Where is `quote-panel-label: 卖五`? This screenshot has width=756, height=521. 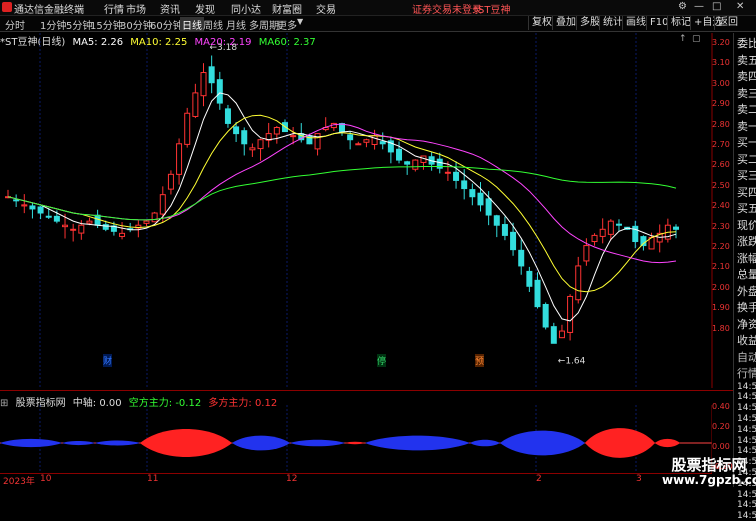 quote-panel-label: 卖五 is located at coordinates (746, 60).